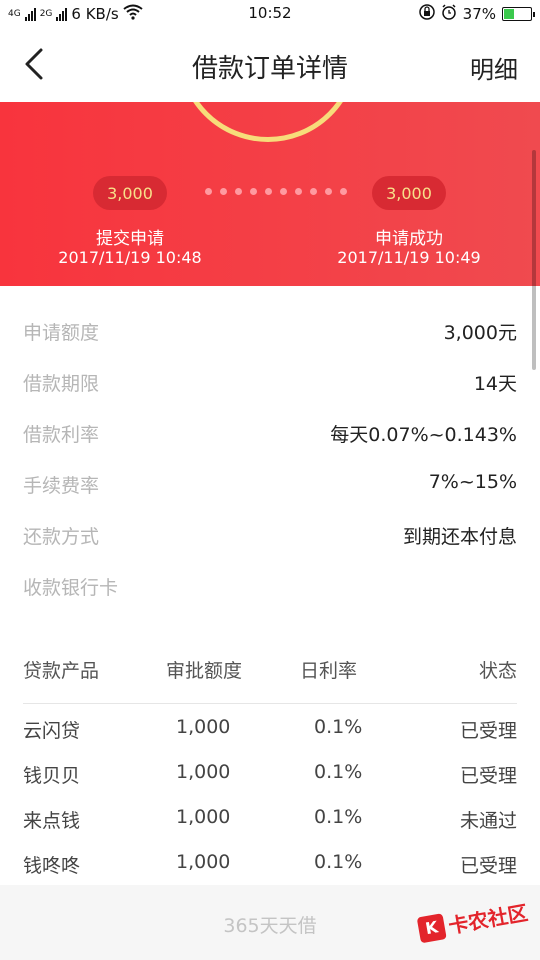 The image size is (540, 960). What do you see at coordinates (270, 777) in the screenshot?
I see `table-row: 钱贝贝 1,000 0.1% 已受理` at bounding box center [270, 777].